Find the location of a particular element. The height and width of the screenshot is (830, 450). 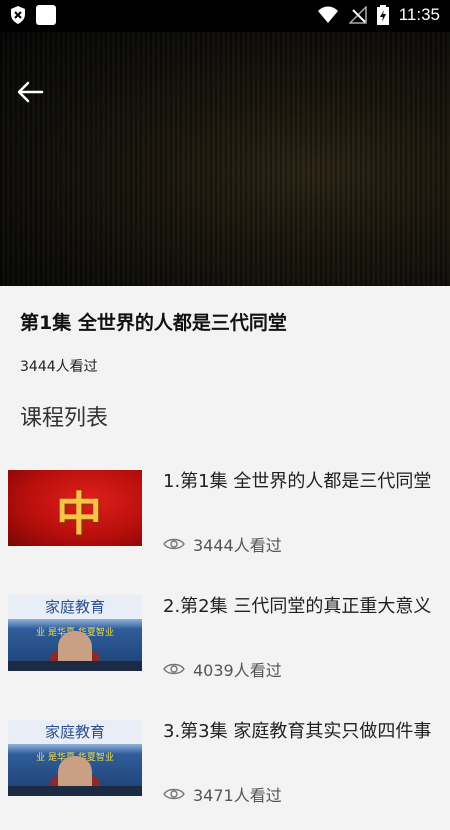

views-count: 3471人看过 is located at coordinates (237, 795).